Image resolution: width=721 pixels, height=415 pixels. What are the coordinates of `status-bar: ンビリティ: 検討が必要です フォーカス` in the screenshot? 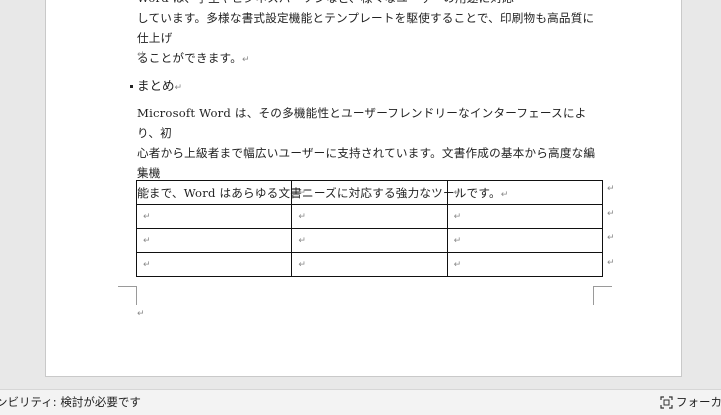 It's located at (360, 402).